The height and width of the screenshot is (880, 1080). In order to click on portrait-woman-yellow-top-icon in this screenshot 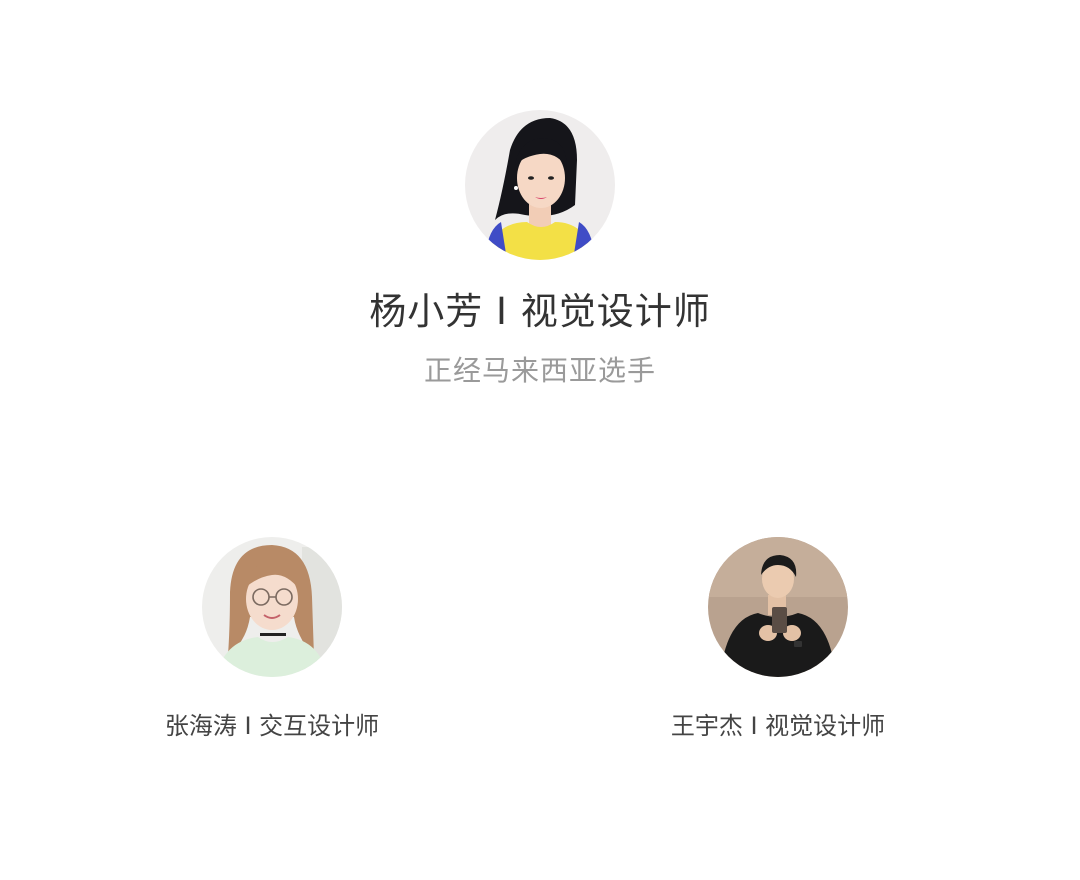, I will do `click(540, 185)`.